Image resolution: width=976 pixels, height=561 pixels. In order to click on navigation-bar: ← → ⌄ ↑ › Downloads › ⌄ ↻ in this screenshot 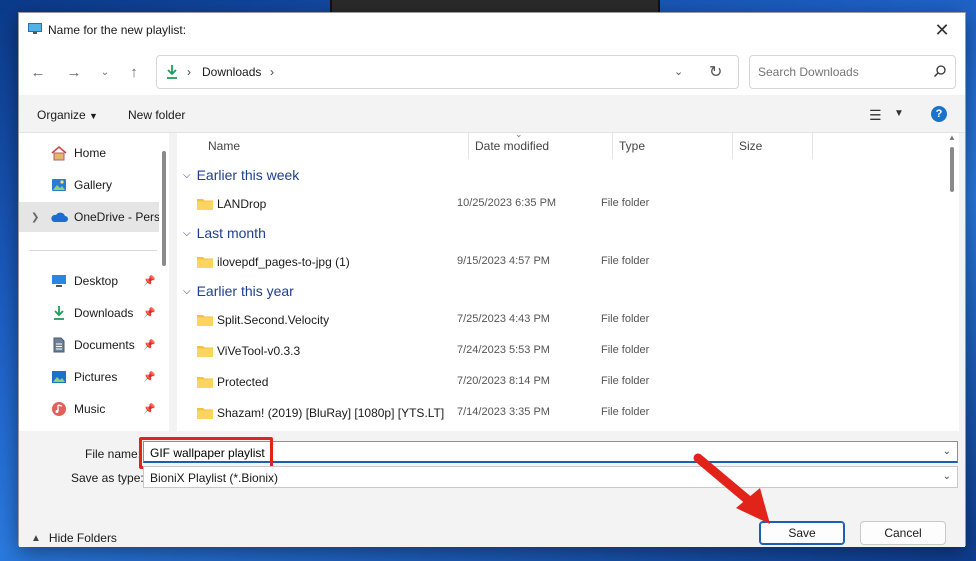, I will do `click(492, 71)`.